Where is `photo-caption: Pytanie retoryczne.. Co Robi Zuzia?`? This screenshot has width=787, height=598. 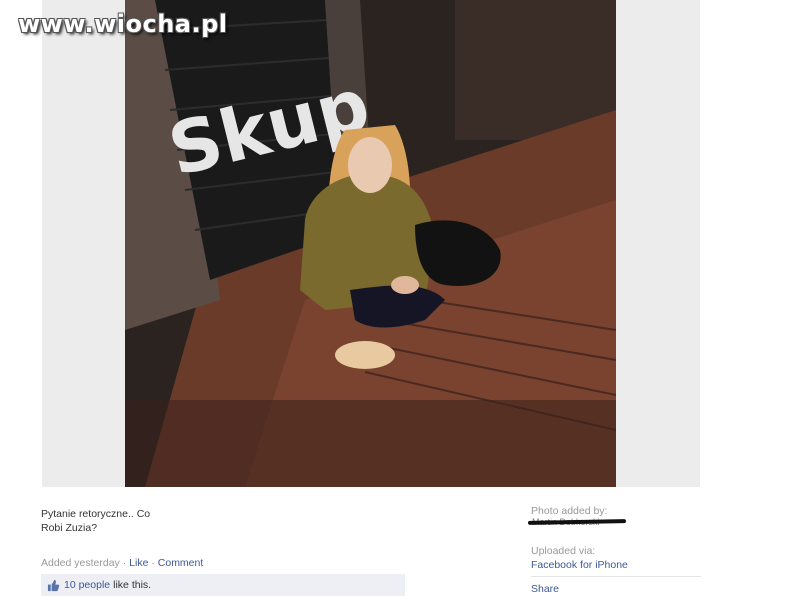 photo-caption: Pytanie retoryczne.. Co Robi Zuzia? is located at coordinates (116, 521).